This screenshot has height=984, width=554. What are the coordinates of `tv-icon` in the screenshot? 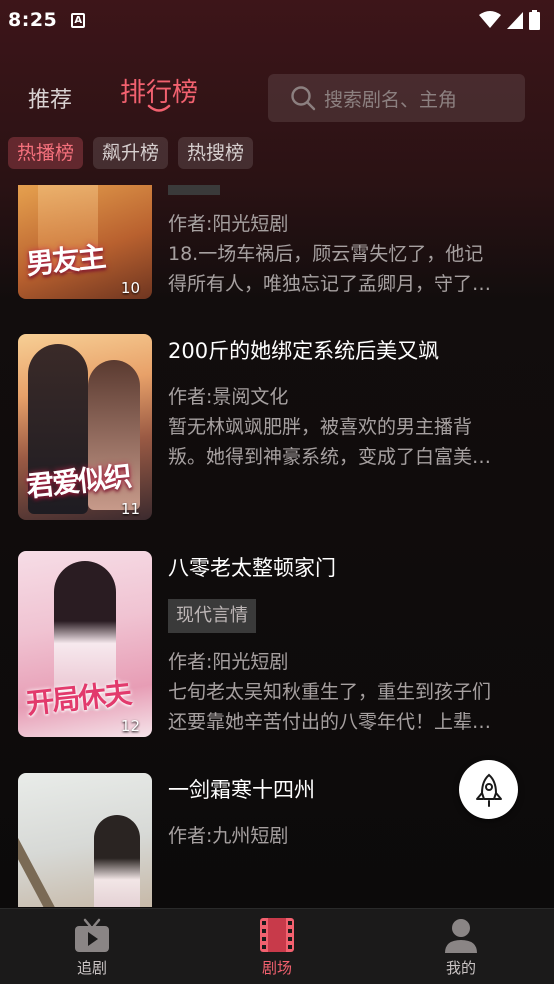 It's located at (92, 935).